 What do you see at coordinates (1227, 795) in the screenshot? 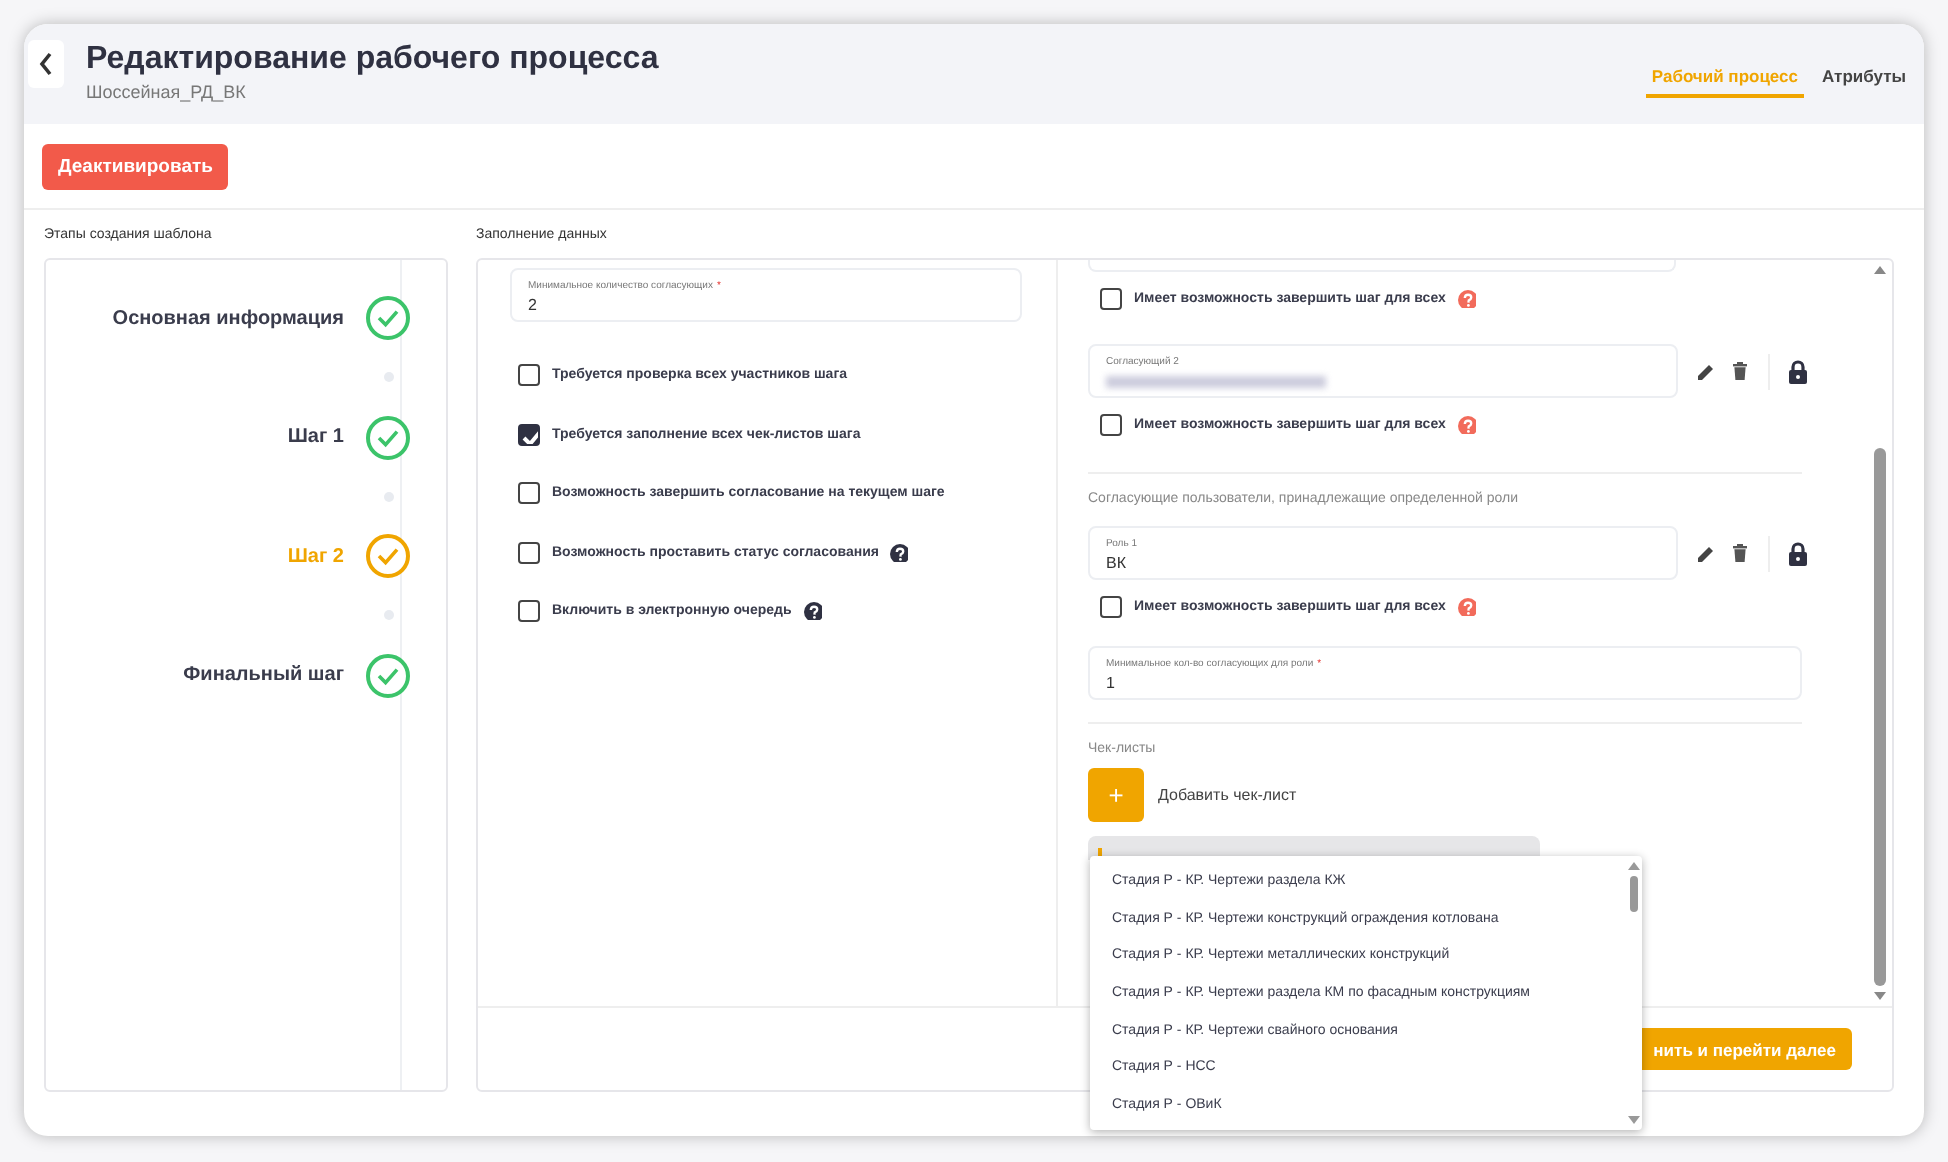
I see `add-checklist-link: Добавить чек-лист` at bounding box center [1227, 795].